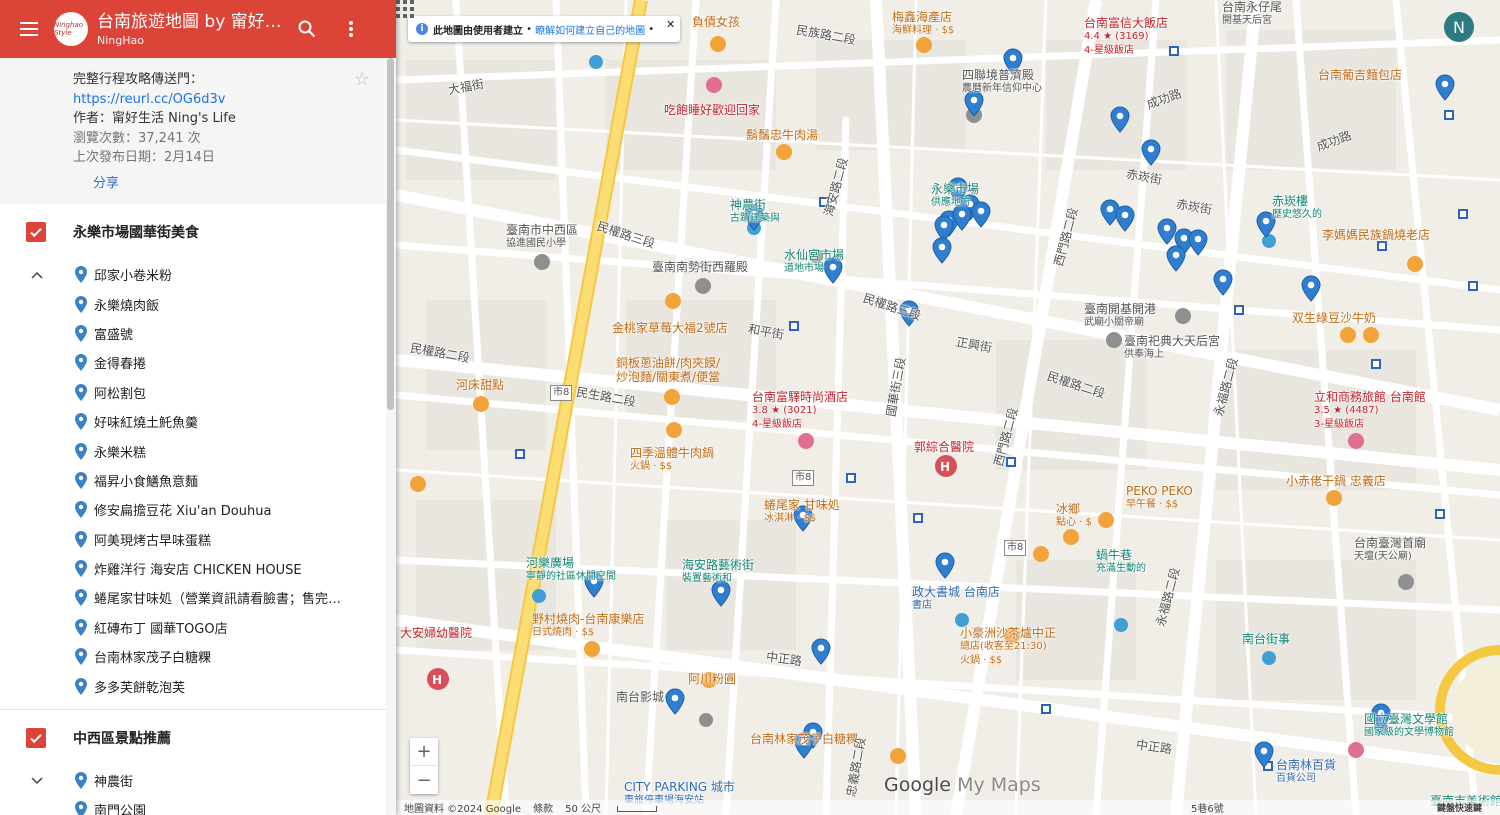 The height and width of the screenshot is (815, 1500). Describe the element at coordinates (1266, 639) in the screenshot. I see `poi-label: 南台街事` at that location.